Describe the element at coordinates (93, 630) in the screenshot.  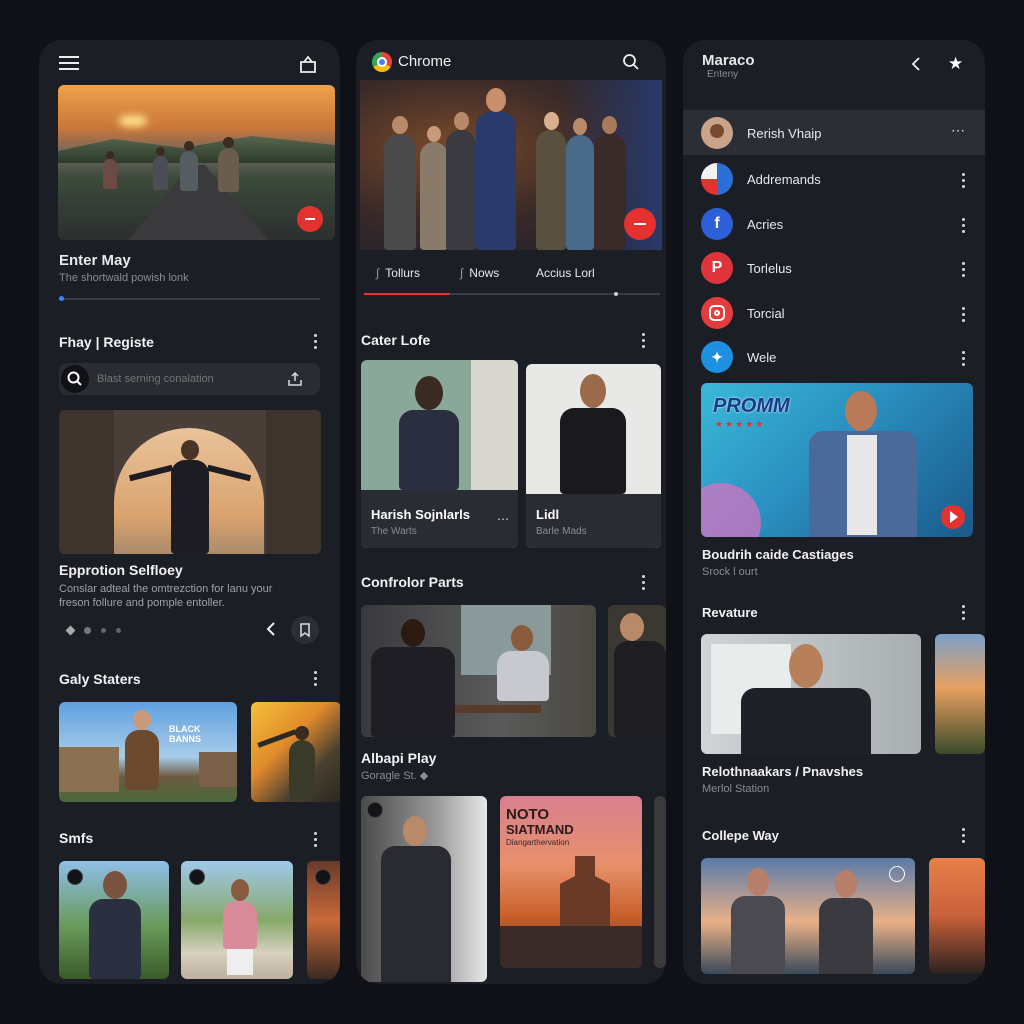
I see `carousel-dots` at that location.